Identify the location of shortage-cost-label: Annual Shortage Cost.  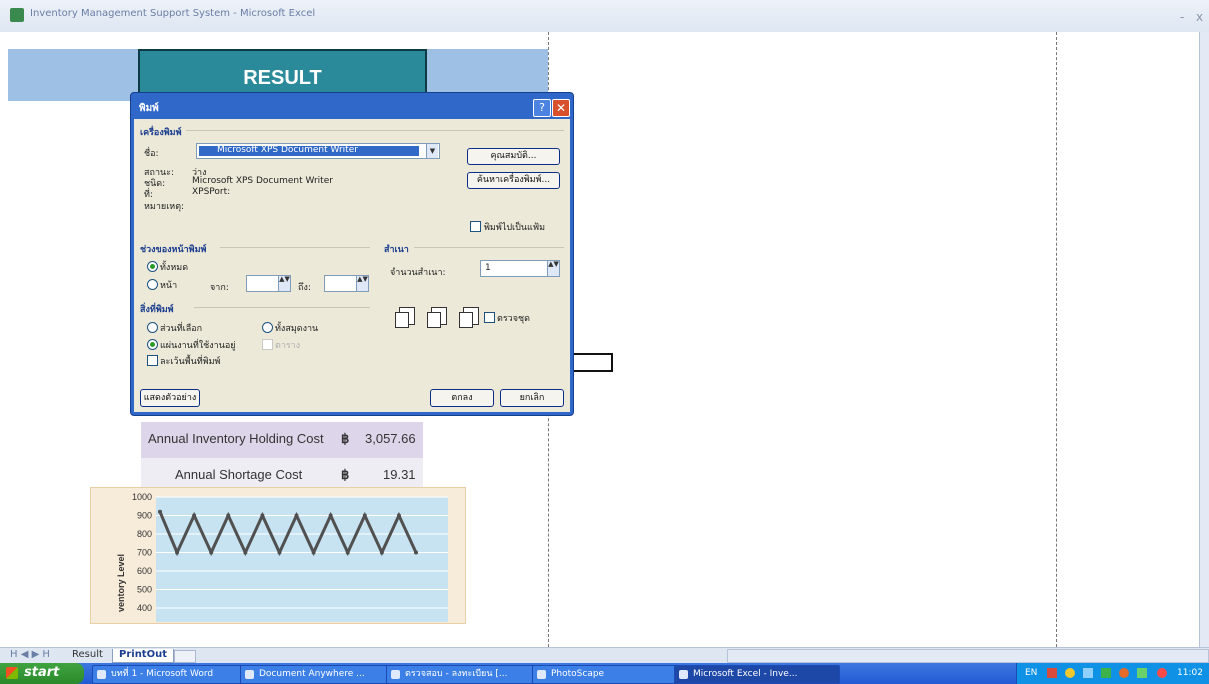
(239, 474).